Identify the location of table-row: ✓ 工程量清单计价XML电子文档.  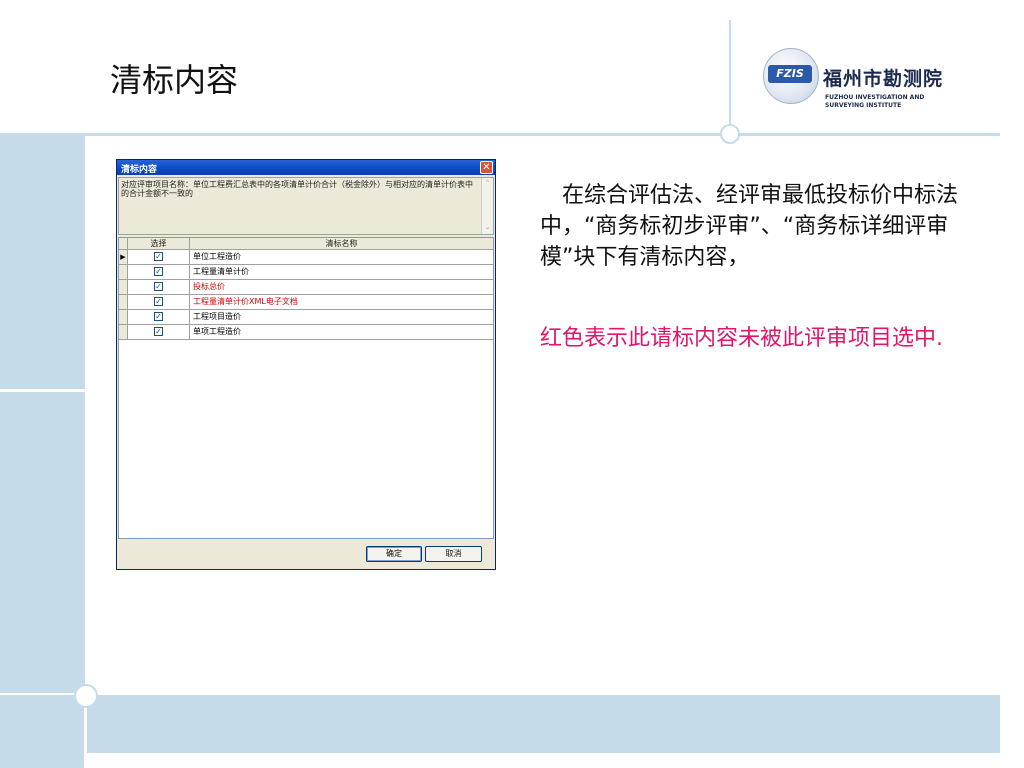
(306, 302).